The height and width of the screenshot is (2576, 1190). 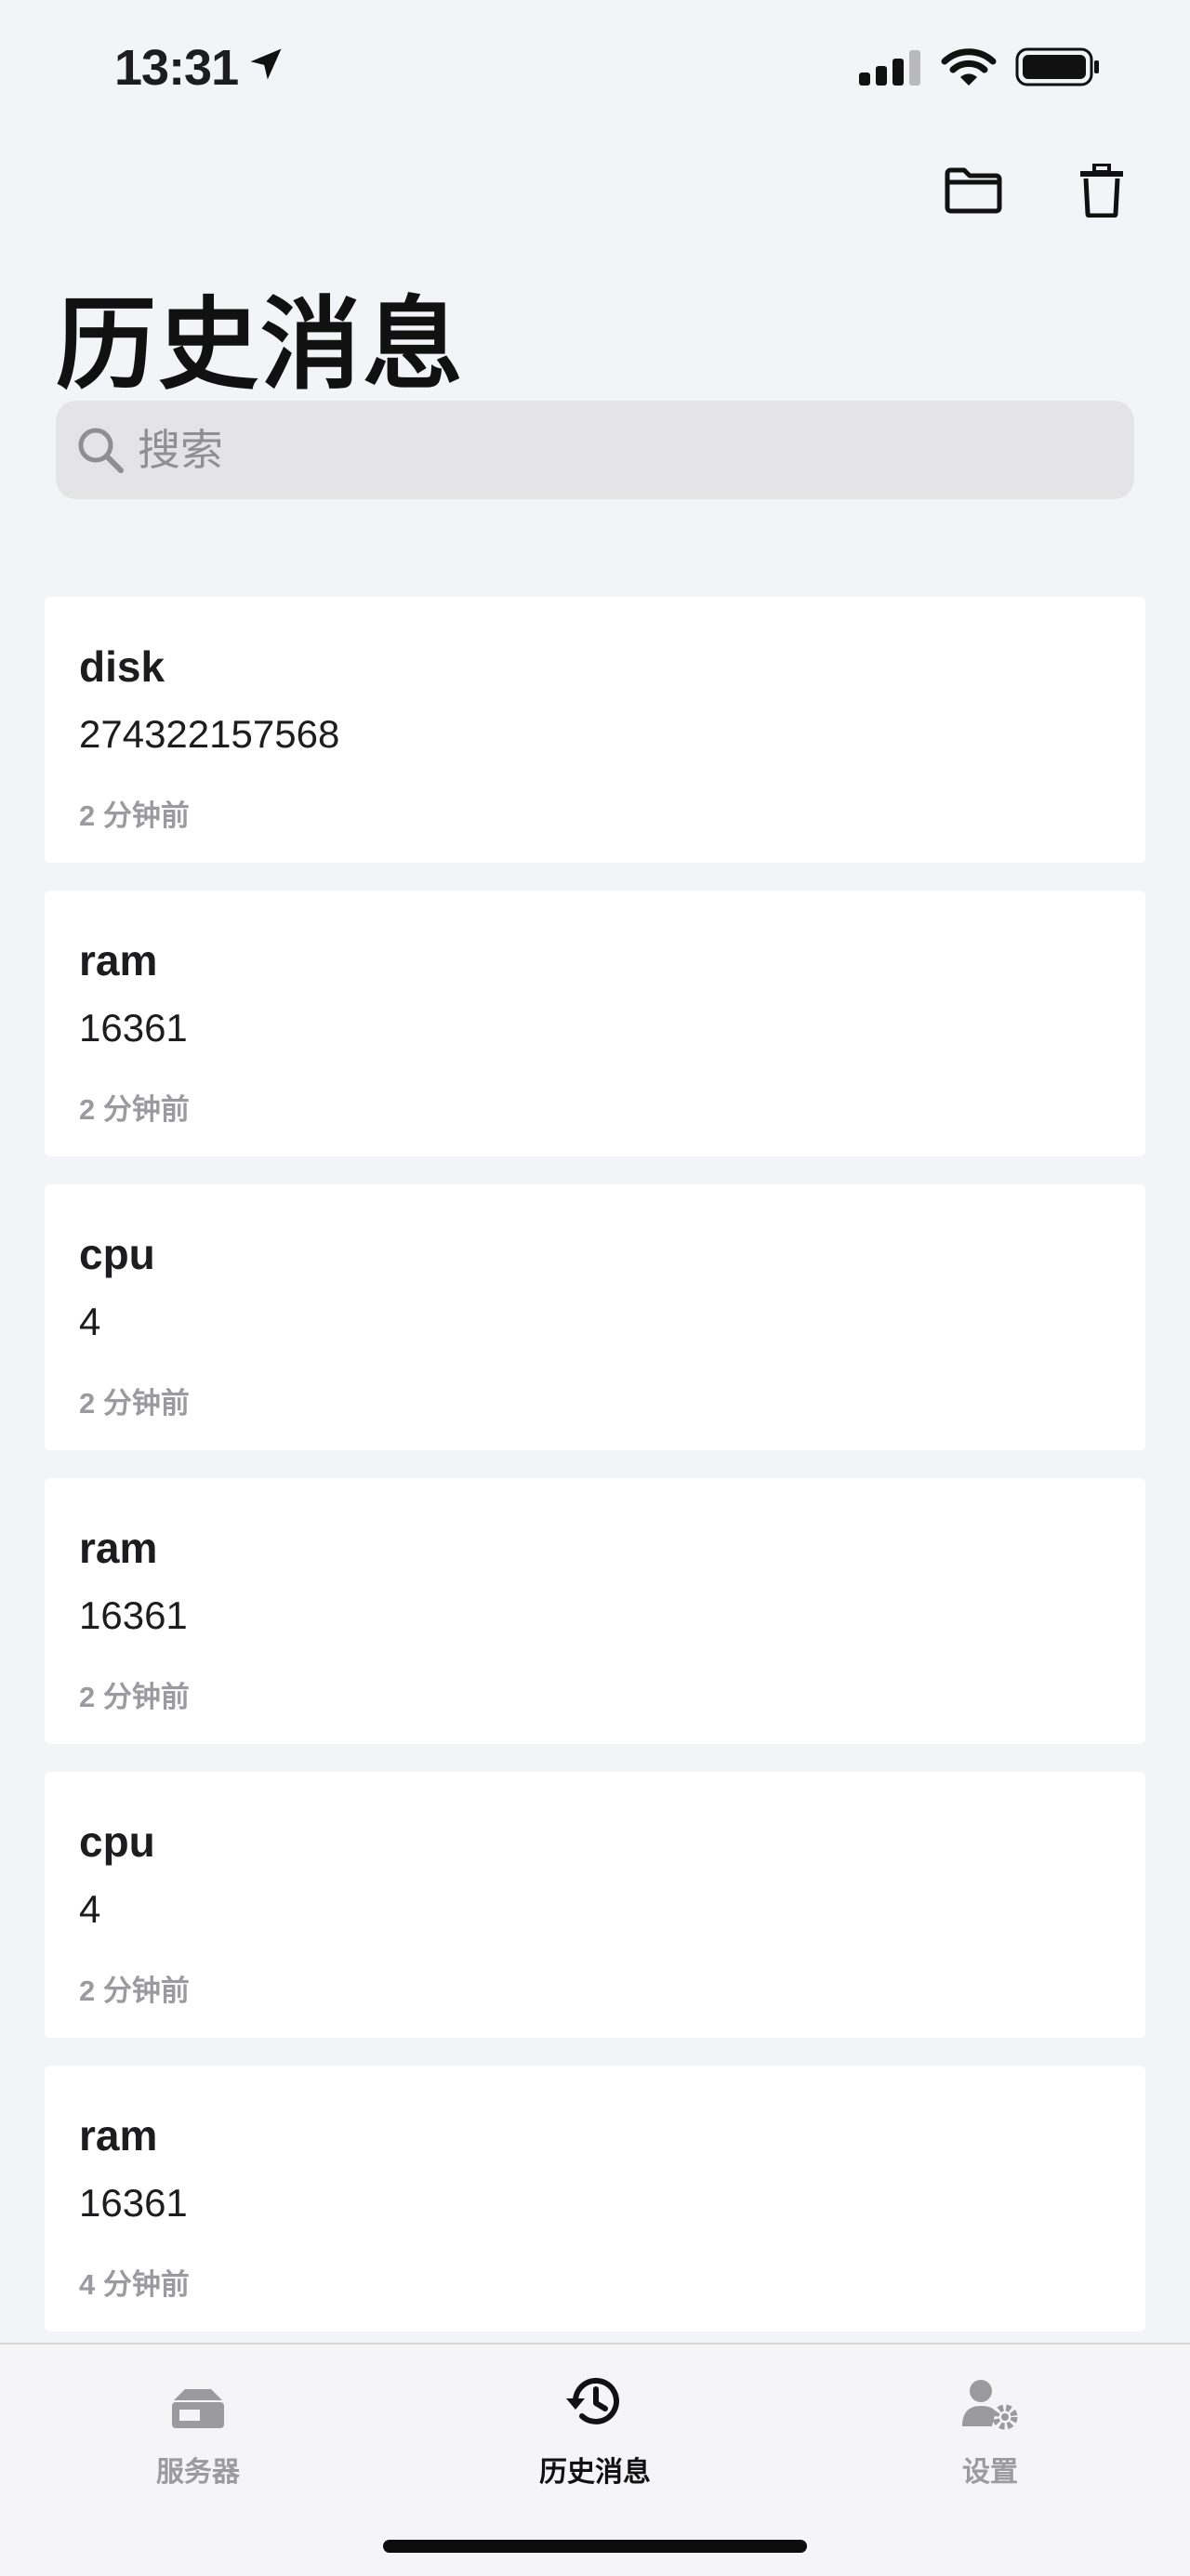 What do you see at coordinates (969, 69) in the screenshot?
I see `wifi-icon` at bounding box center [969, 69].